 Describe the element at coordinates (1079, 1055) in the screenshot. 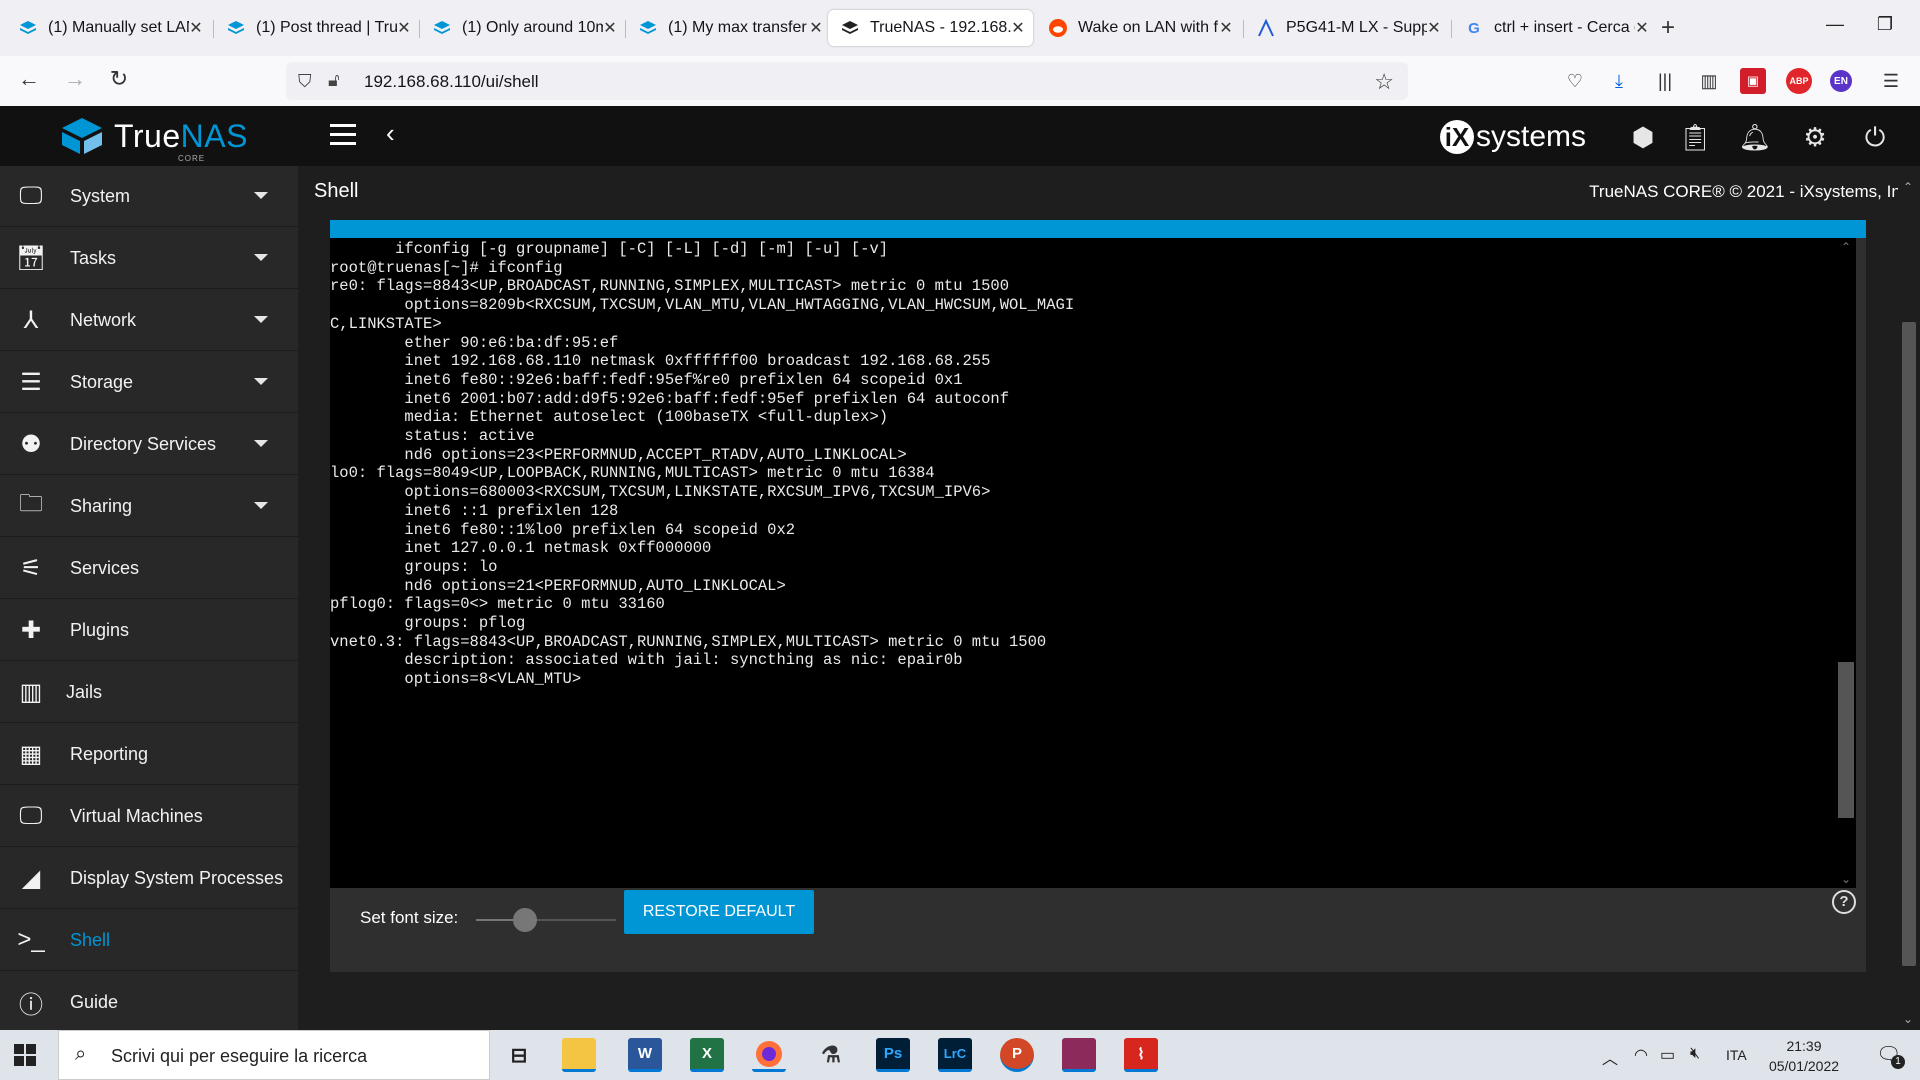

I see `winrar-icon` at that location.